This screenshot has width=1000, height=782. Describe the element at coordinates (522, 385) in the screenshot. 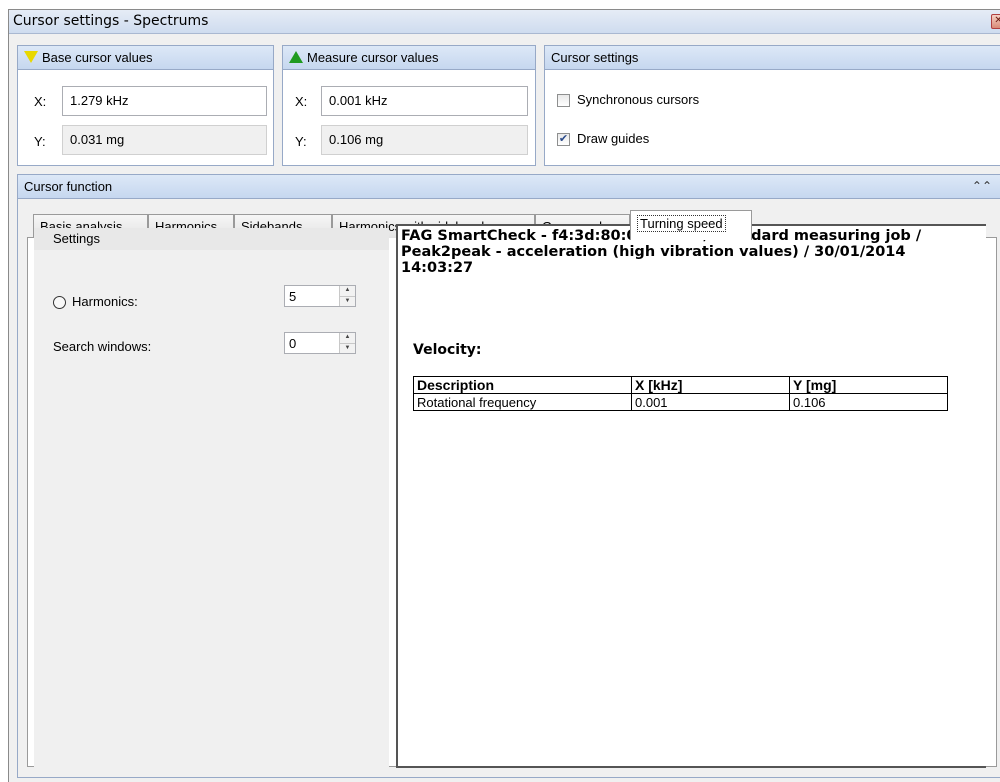

I see `col-description: Description` at that location.